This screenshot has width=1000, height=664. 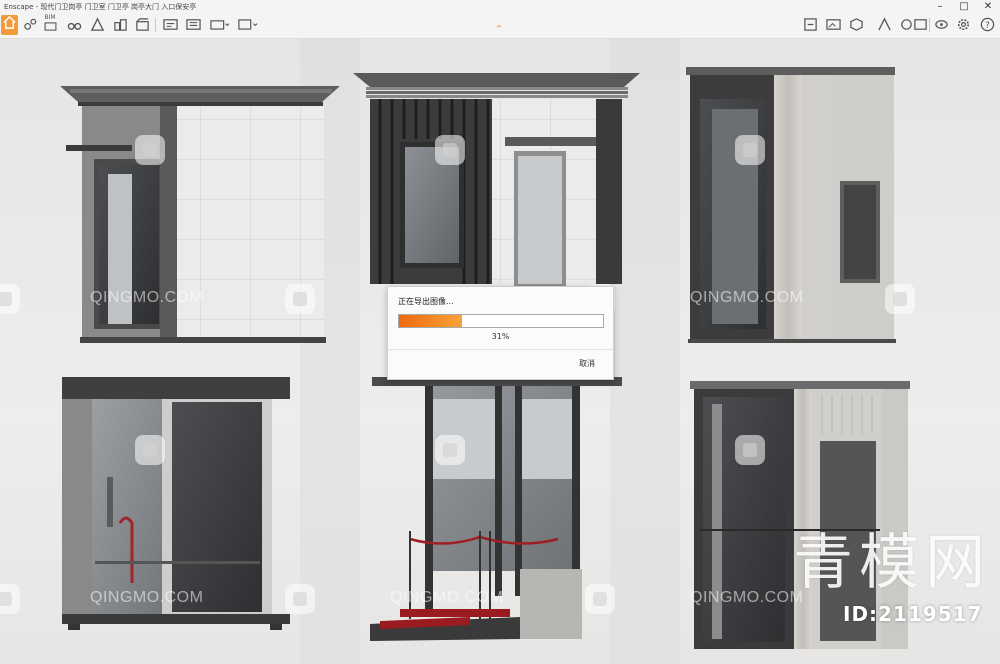 I want to click on export-progress-fill, so click(x=431, y=321).